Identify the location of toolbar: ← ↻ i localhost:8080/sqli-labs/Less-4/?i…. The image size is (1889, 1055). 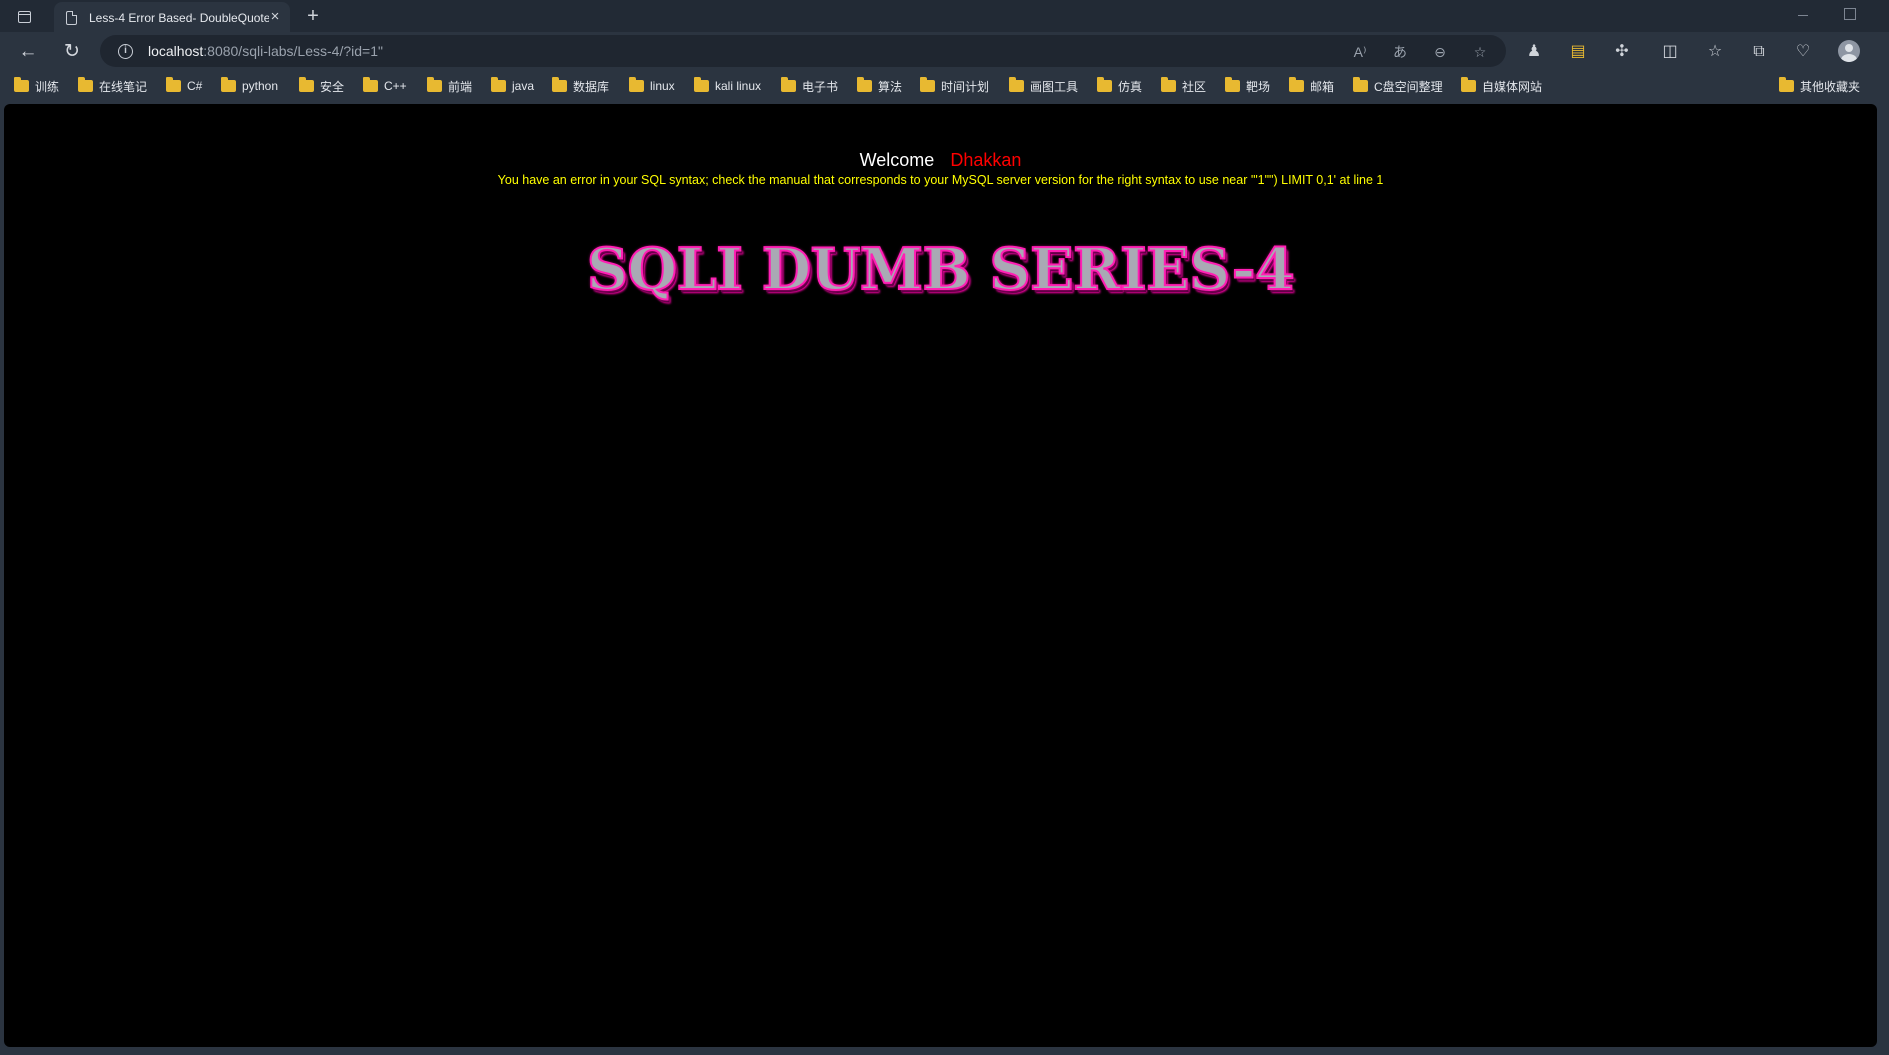
(944, 51).